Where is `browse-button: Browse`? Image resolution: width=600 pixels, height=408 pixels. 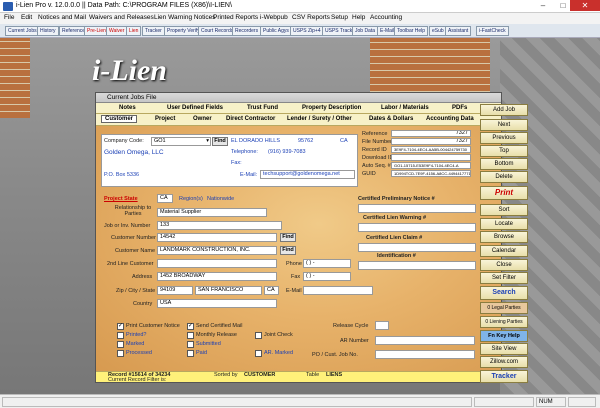
browse-button: Browse is located at coordinates (504, 237).